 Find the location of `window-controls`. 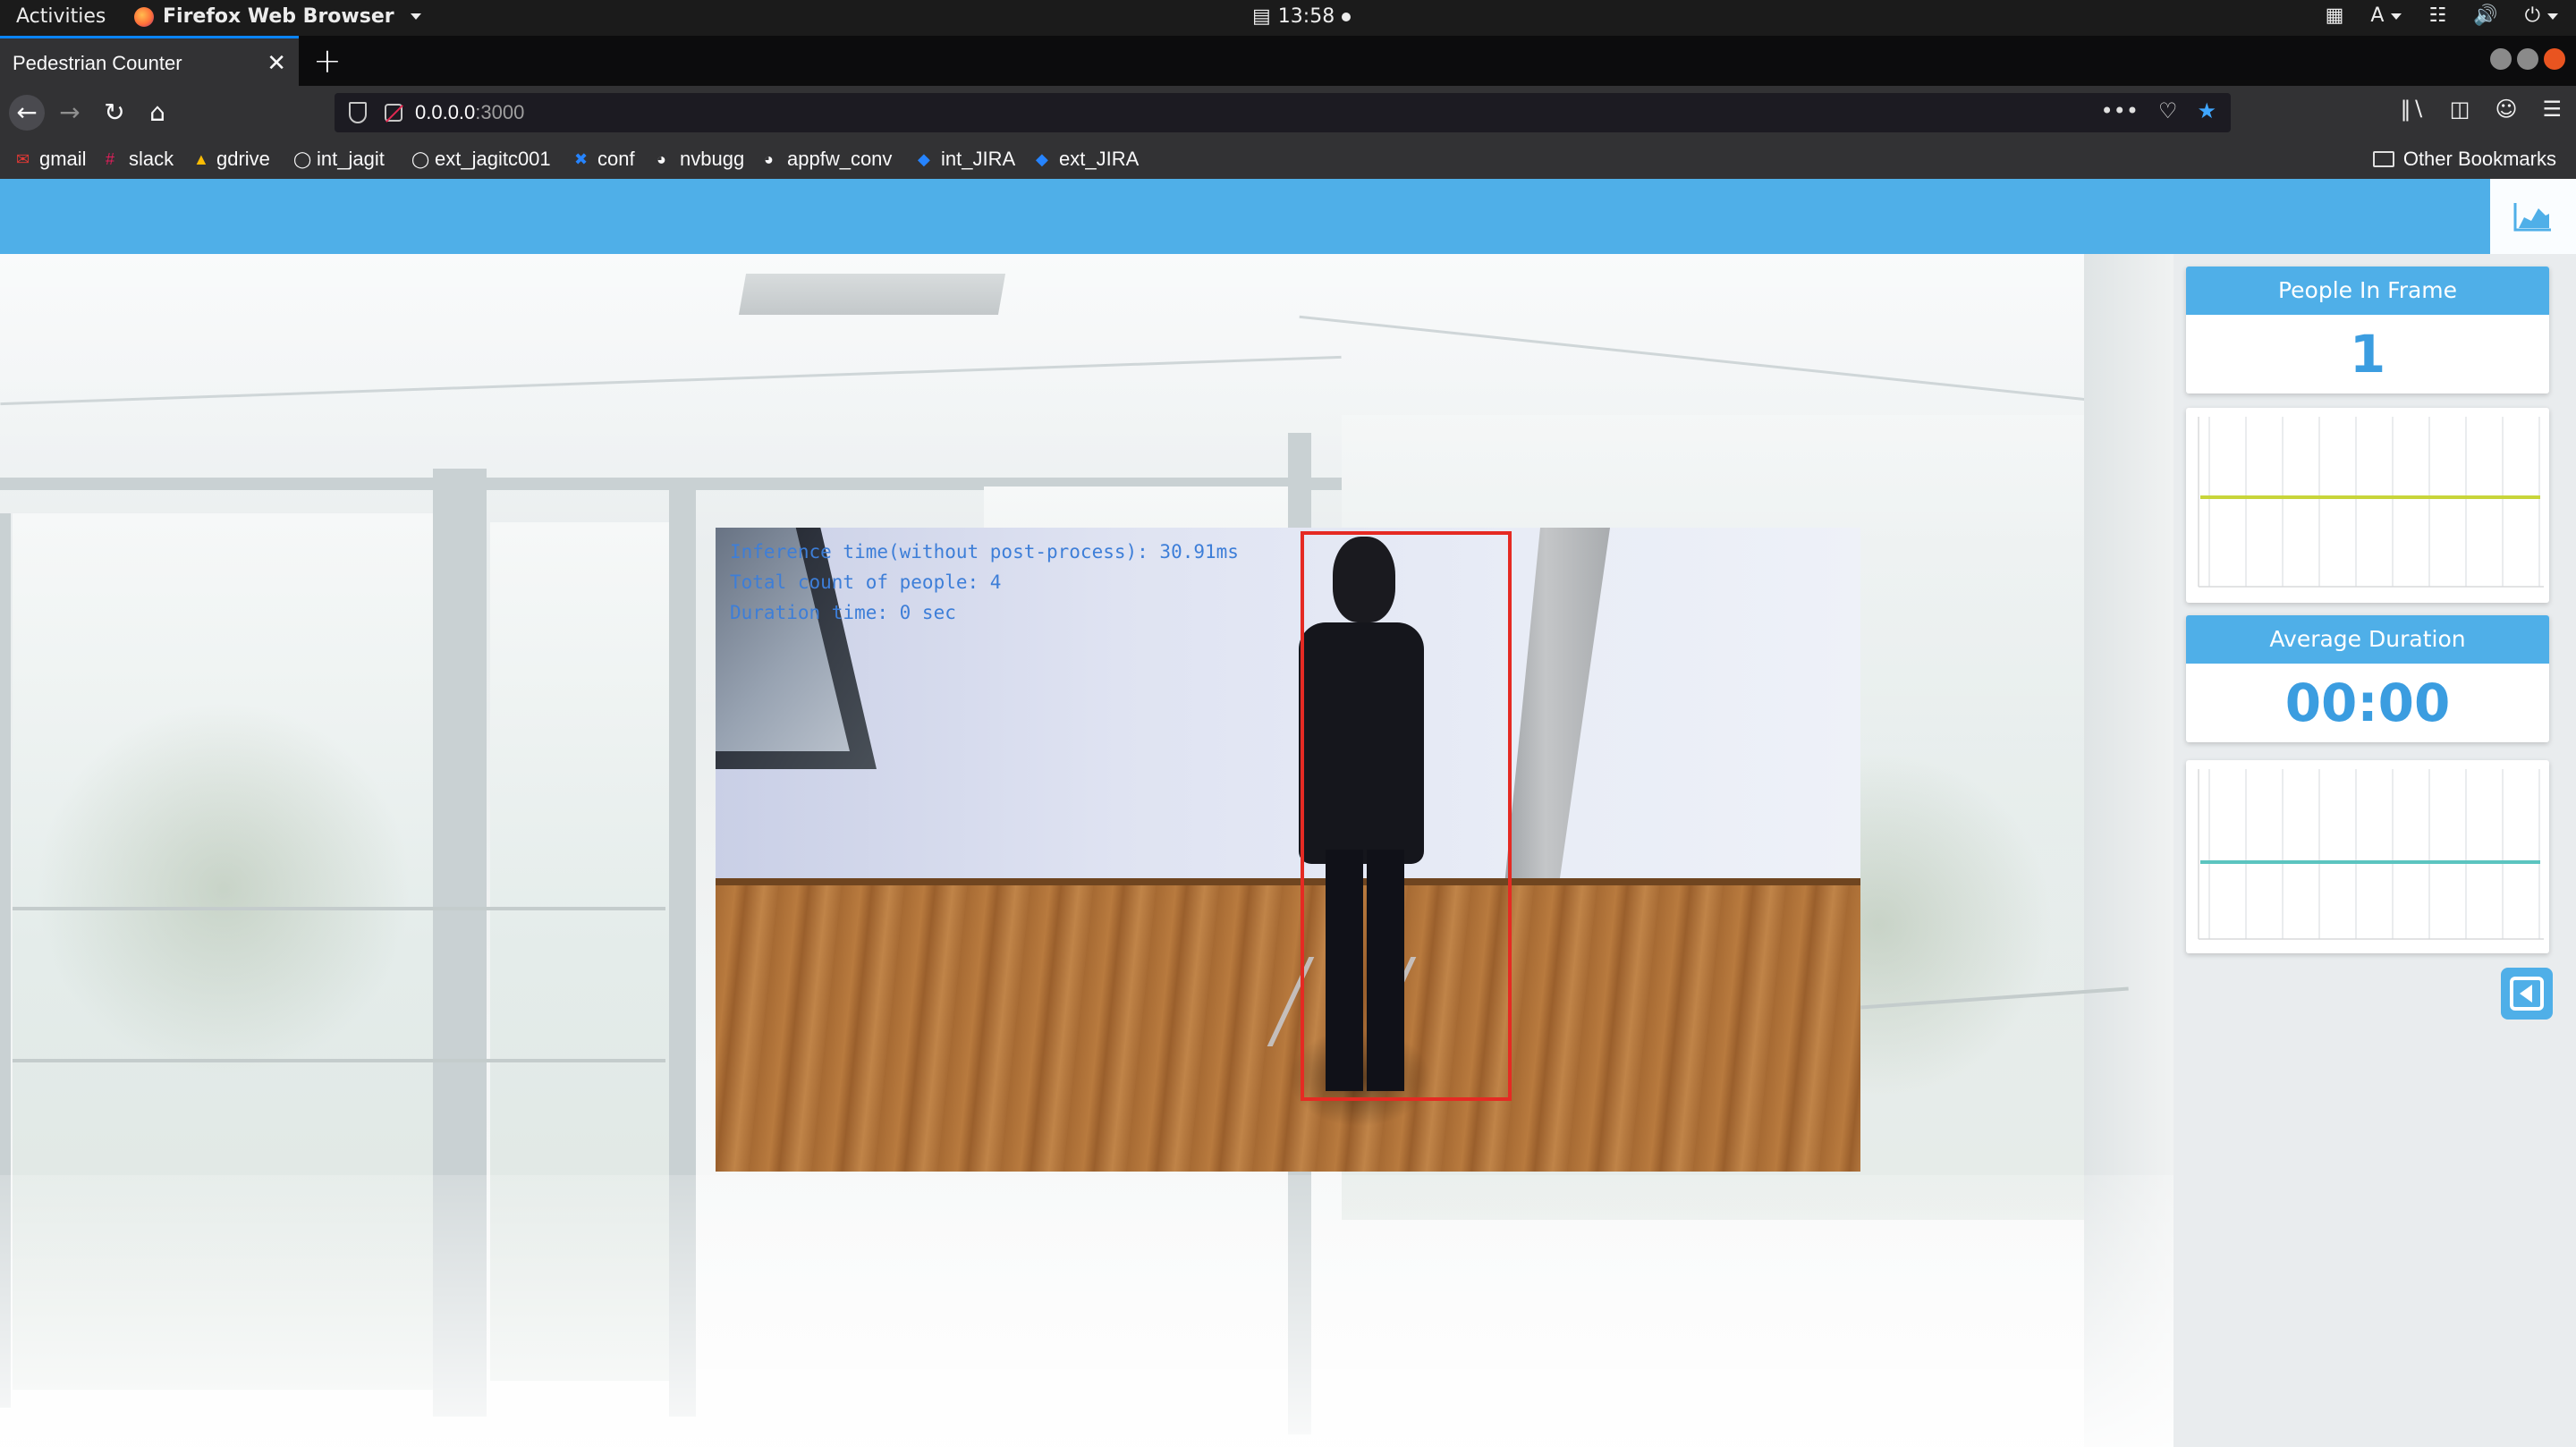

window-controls is located at coordinates (2527, 59).